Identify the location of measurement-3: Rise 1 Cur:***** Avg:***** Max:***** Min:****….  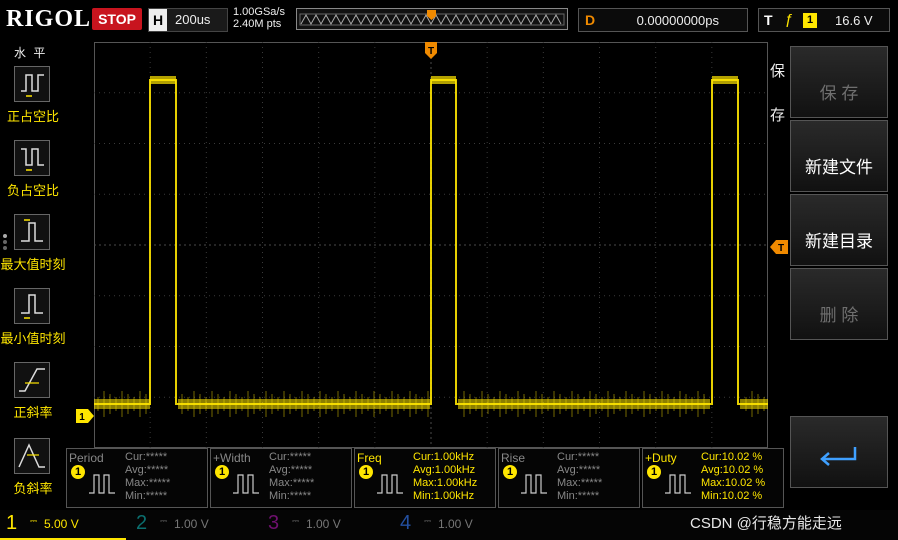
(569, 478).